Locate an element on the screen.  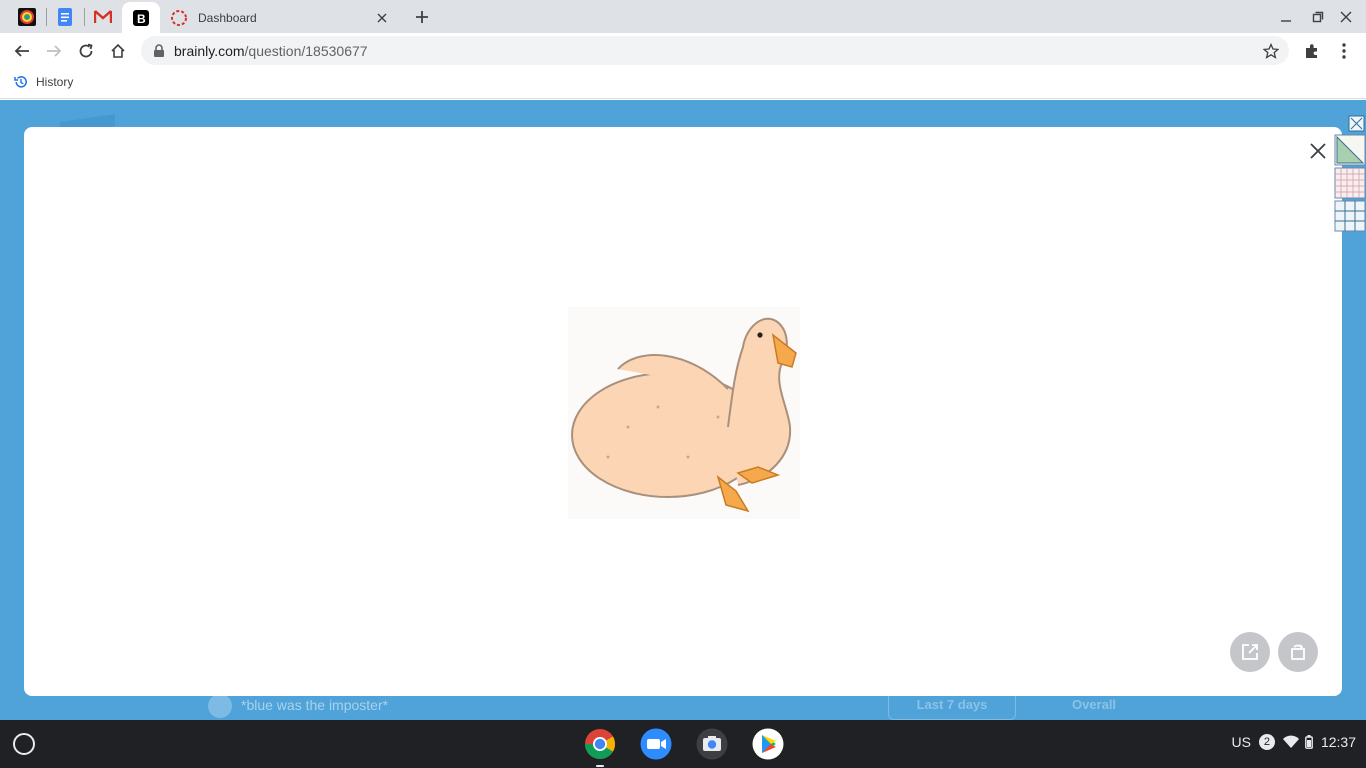
arrow-back-icon is located at coordinates (21, 51).